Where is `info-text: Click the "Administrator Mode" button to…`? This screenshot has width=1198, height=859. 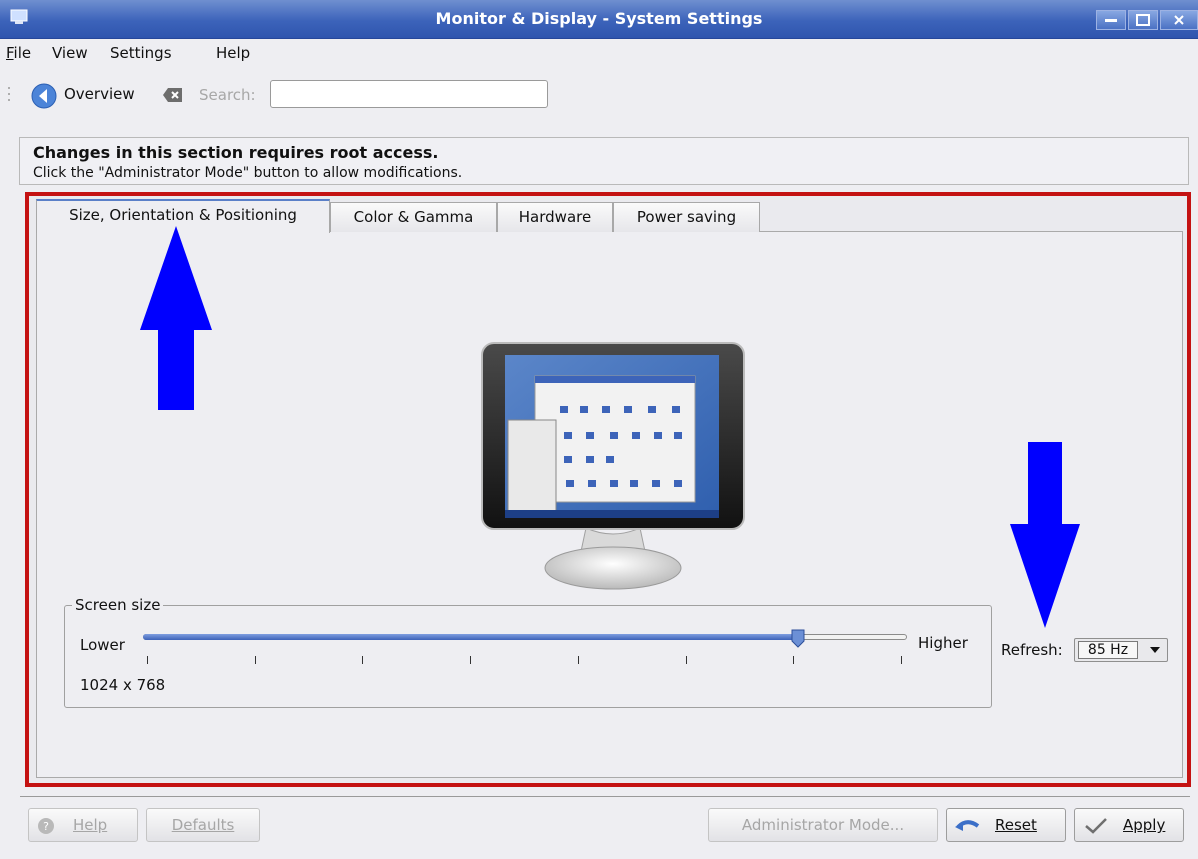
info-text: Click the "Administrator Mode" button to… is located at coordinates (248, 173).